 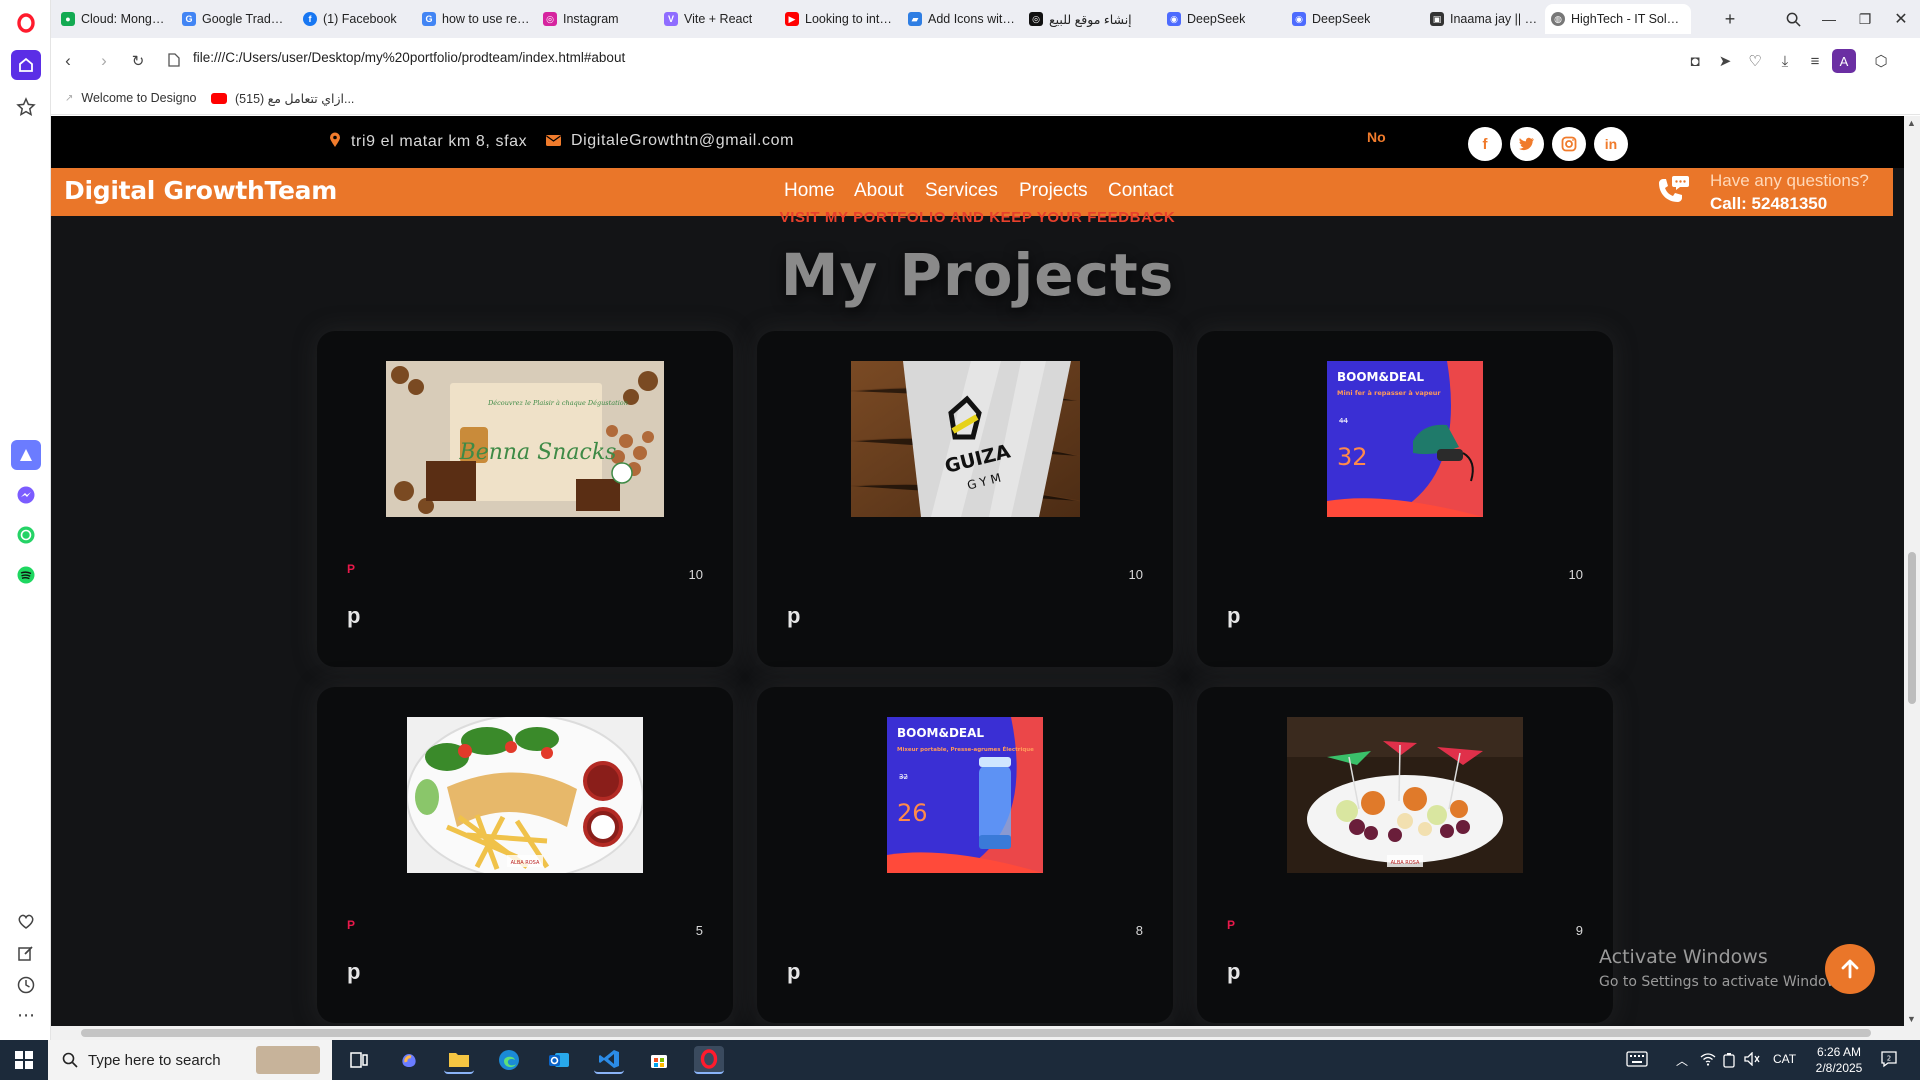 What do you see at coordinates (1725, 61) in the screenshot?
I see `send-icon: ➤` at bounding box center [1725, 61].